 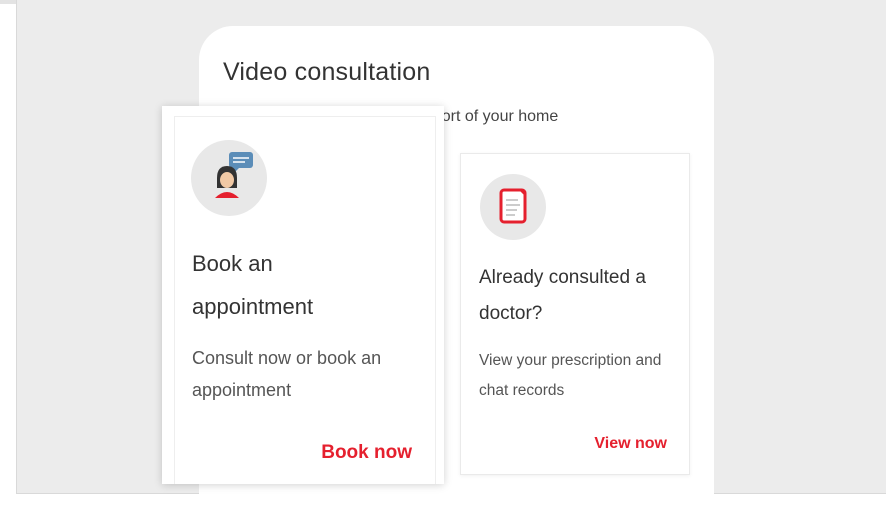 I want to click on prescription-icon, so click(x=513, y=207).